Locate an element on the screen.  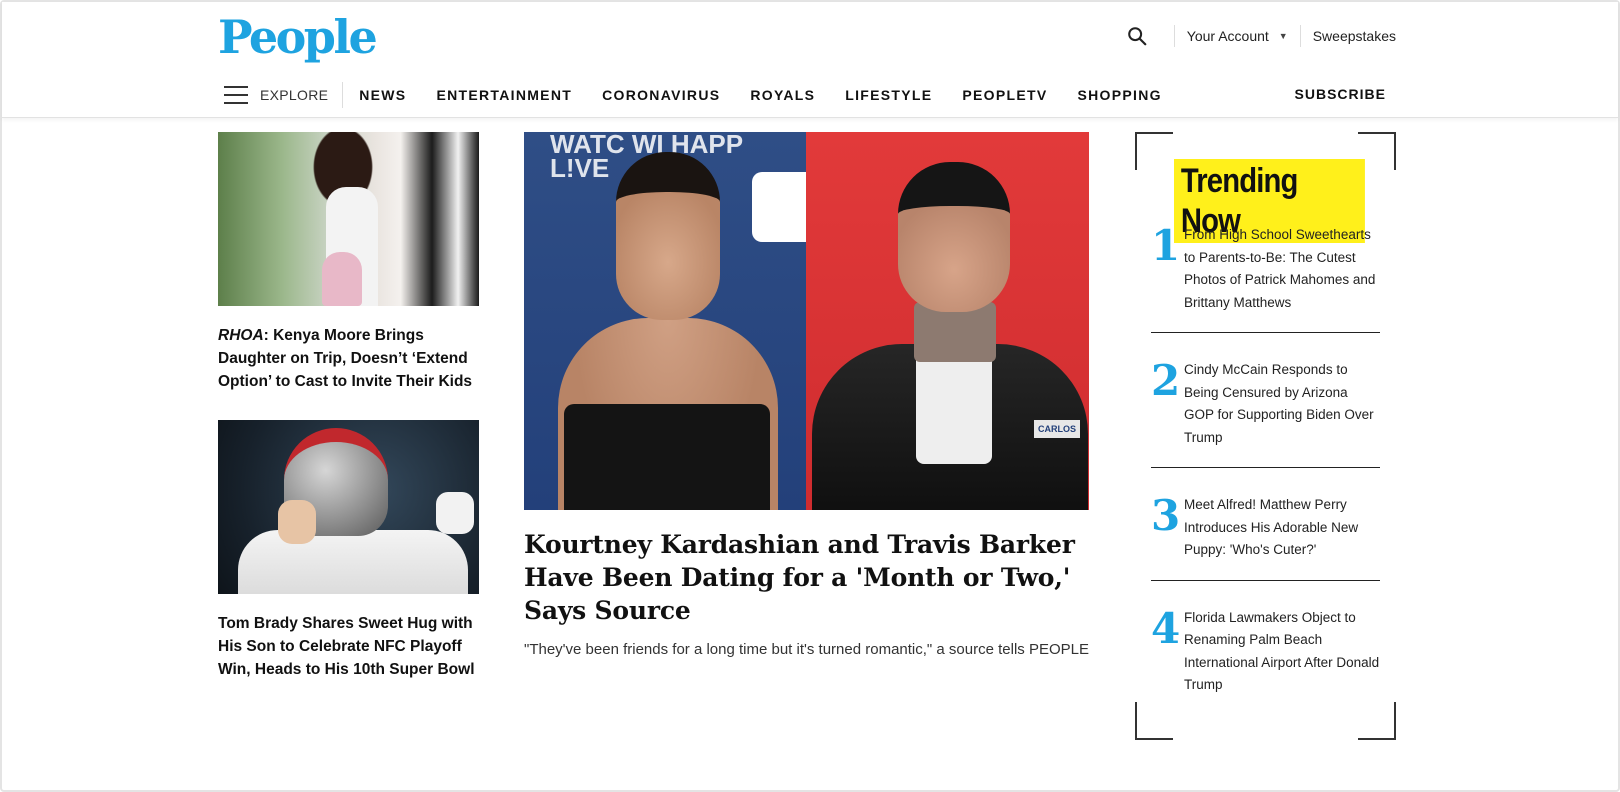
nav-item-coronavirus: CORONAVIRUS is located at coordinates (661, 95).